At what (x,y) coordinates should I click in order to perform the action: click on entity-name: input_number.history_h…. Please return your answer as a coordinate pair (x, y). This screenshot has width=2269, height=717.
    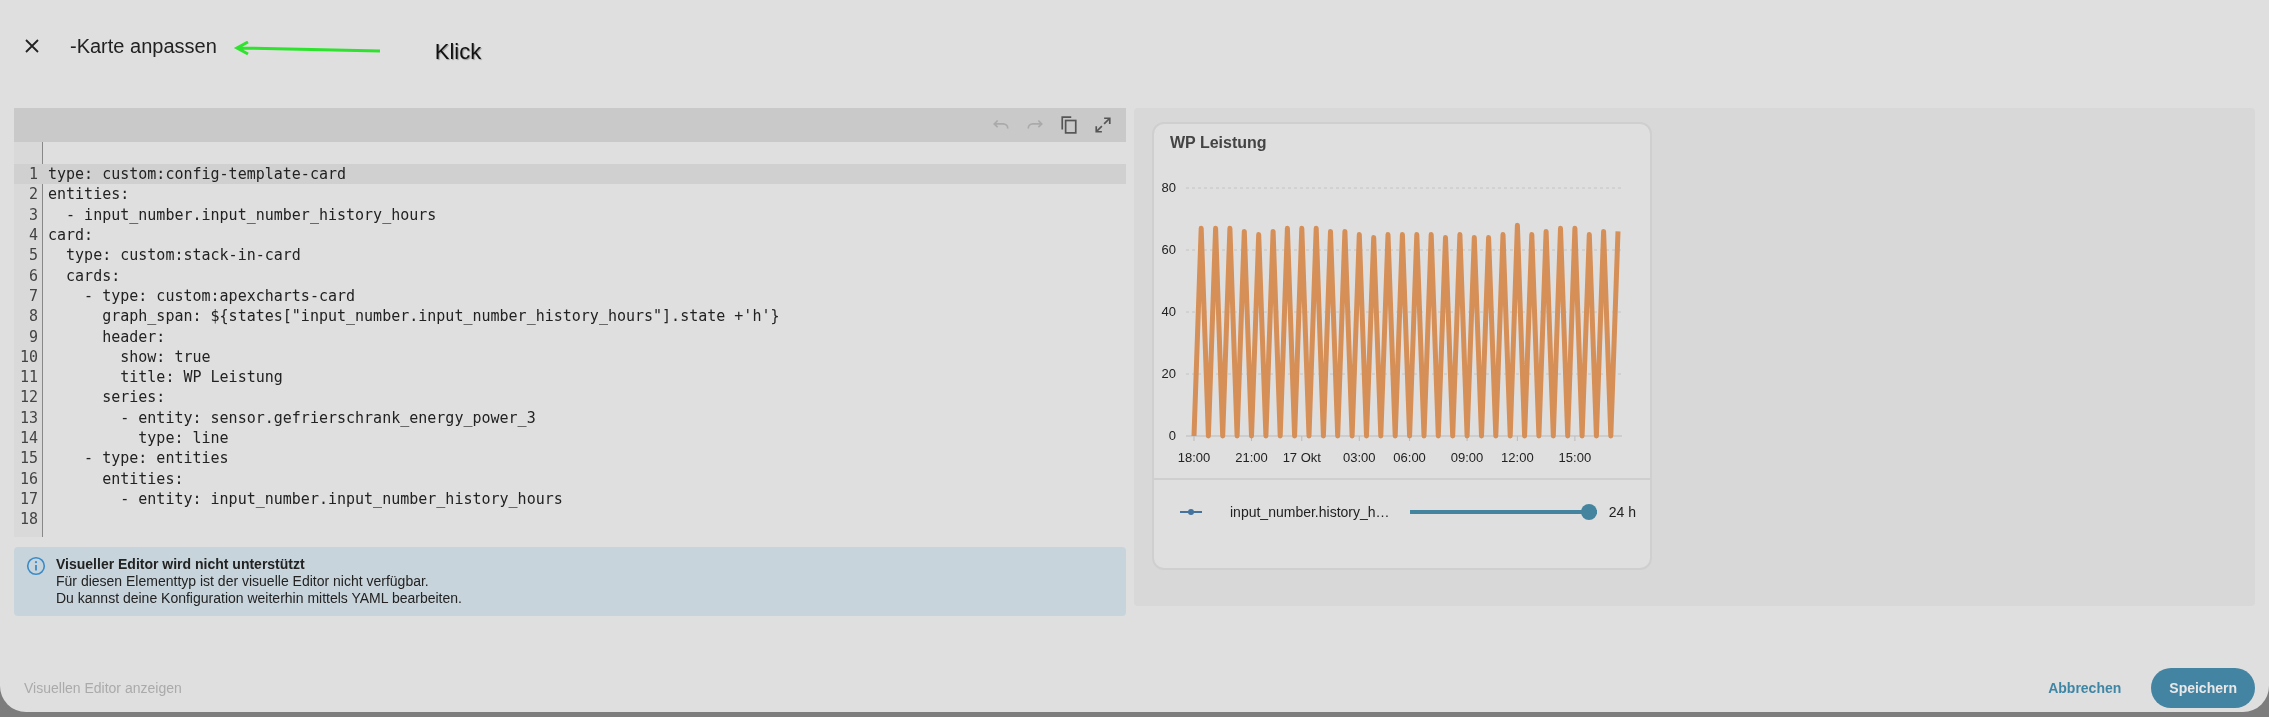
    Looking at the image, I should click on (1310, 512).